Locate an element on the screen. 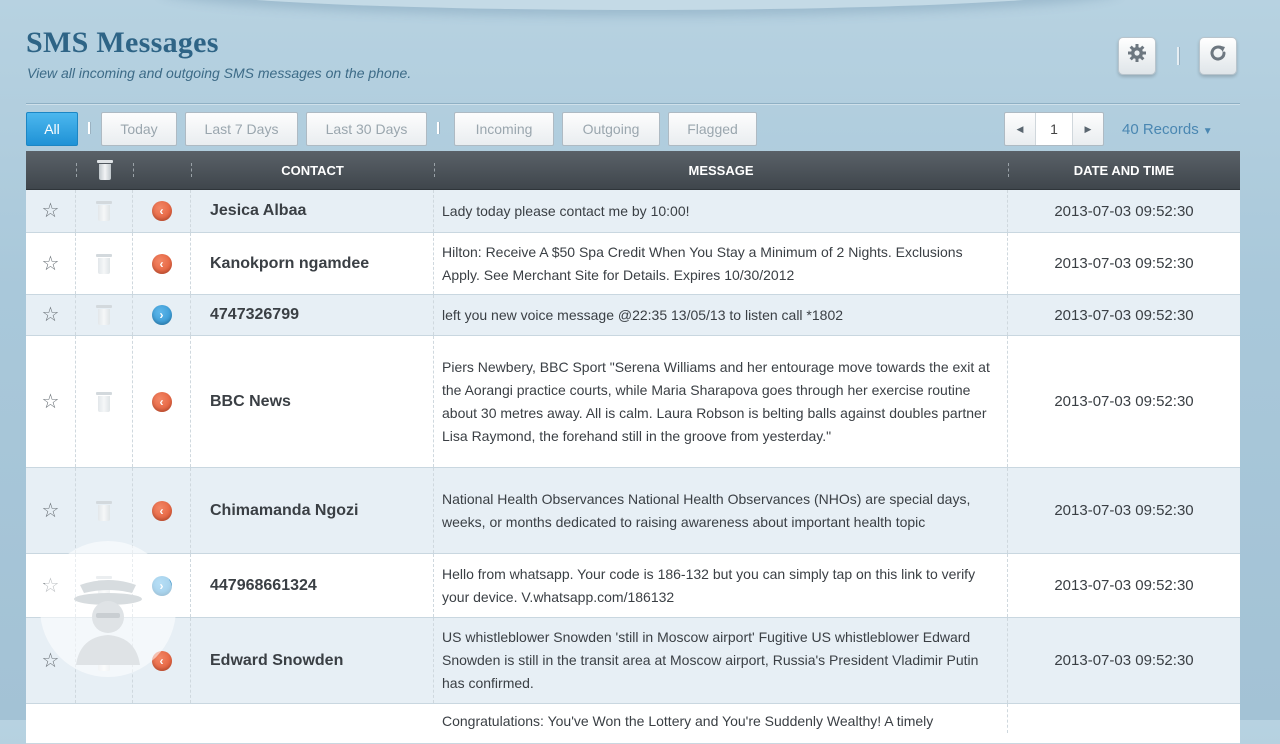 This screenshot has height=744, width=1280. contact-name: Kanokporn ngamdee is located at coordinates (312, 263).